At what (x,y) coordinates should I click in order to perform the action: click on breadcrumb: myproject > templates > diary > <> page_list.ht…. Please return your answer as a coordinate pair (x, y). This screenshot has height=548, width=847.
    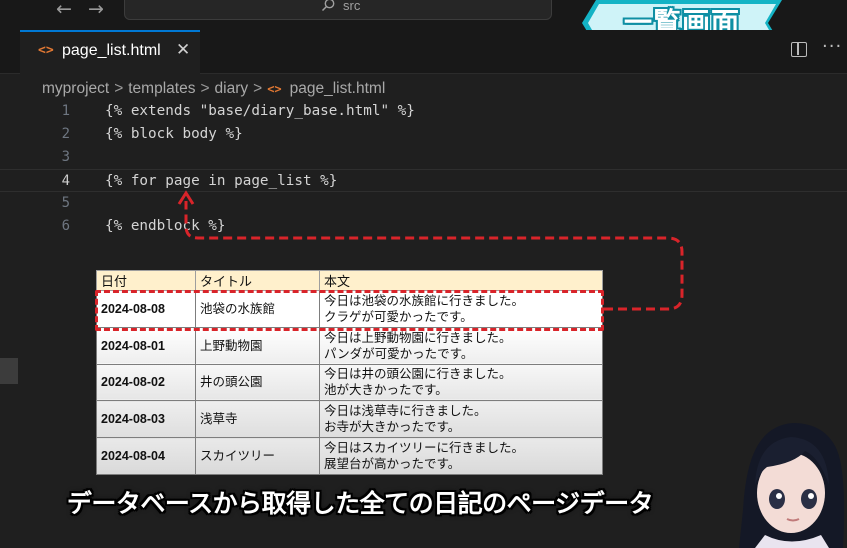
    Looking at the image, I should click on (213, 90).